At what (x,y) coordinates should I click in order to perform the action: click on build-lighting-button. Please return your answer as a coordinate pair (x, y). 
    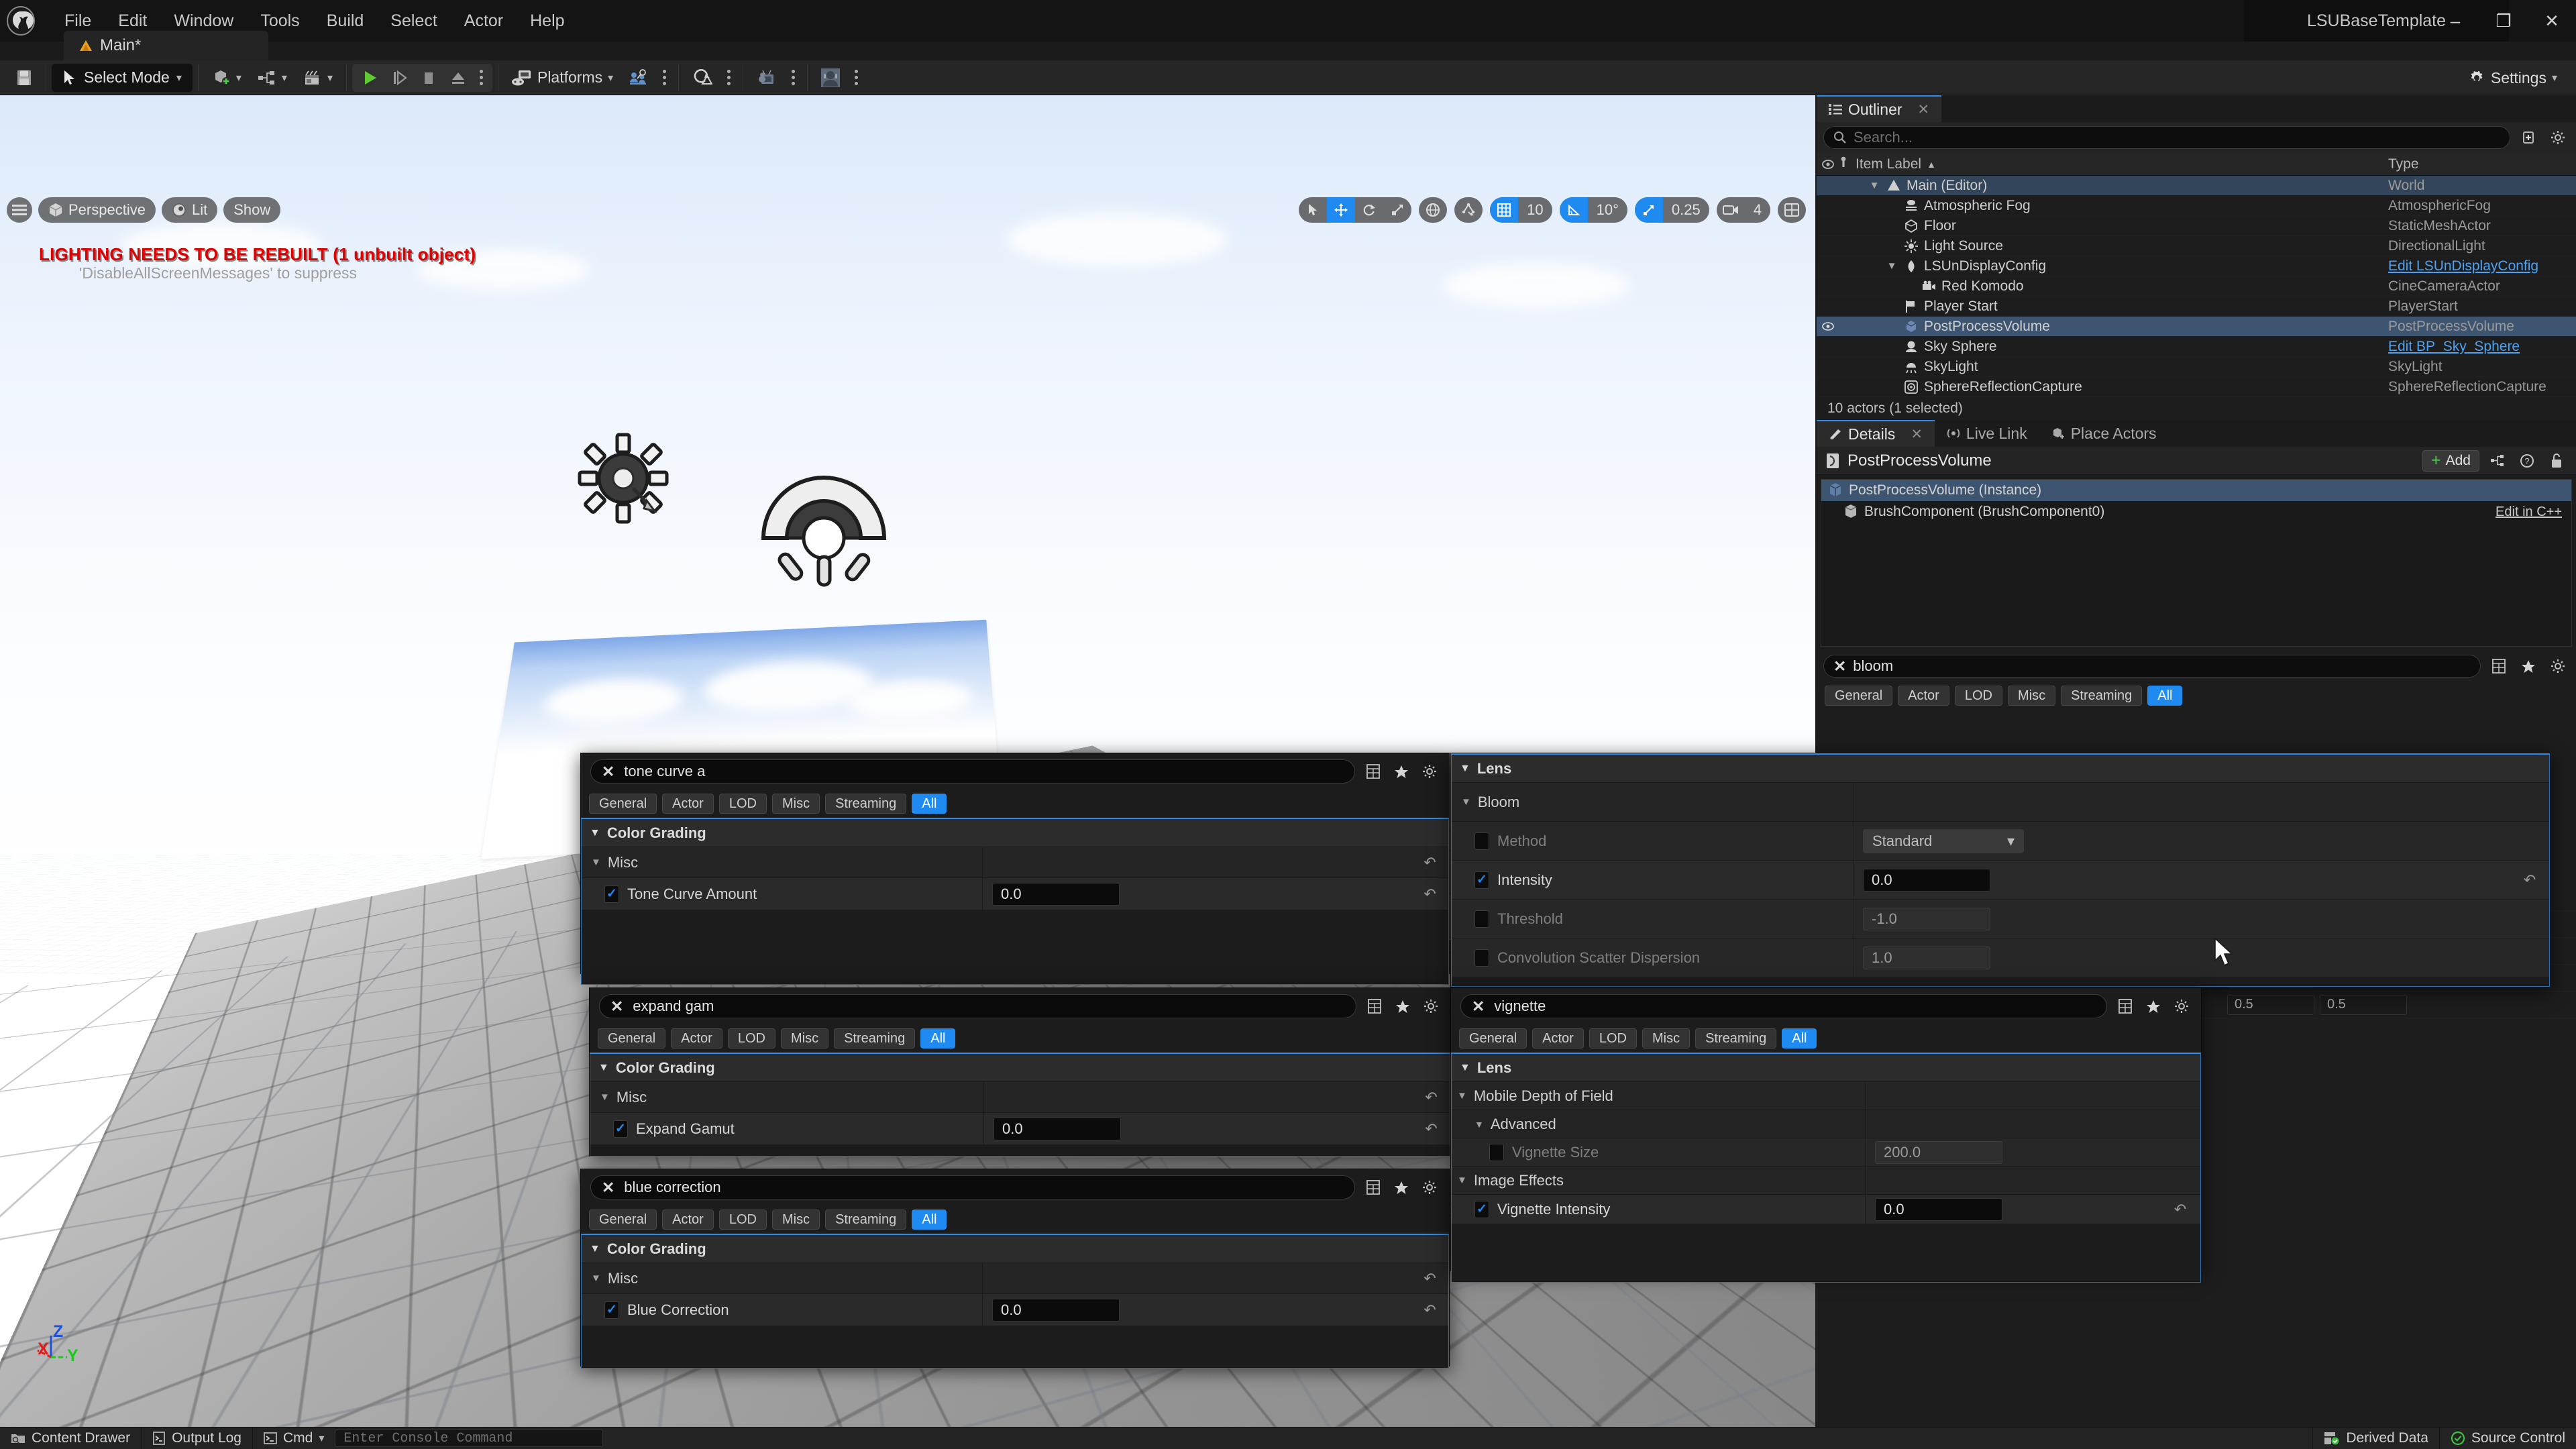
    Looking at the image, I should click on (702, 78).